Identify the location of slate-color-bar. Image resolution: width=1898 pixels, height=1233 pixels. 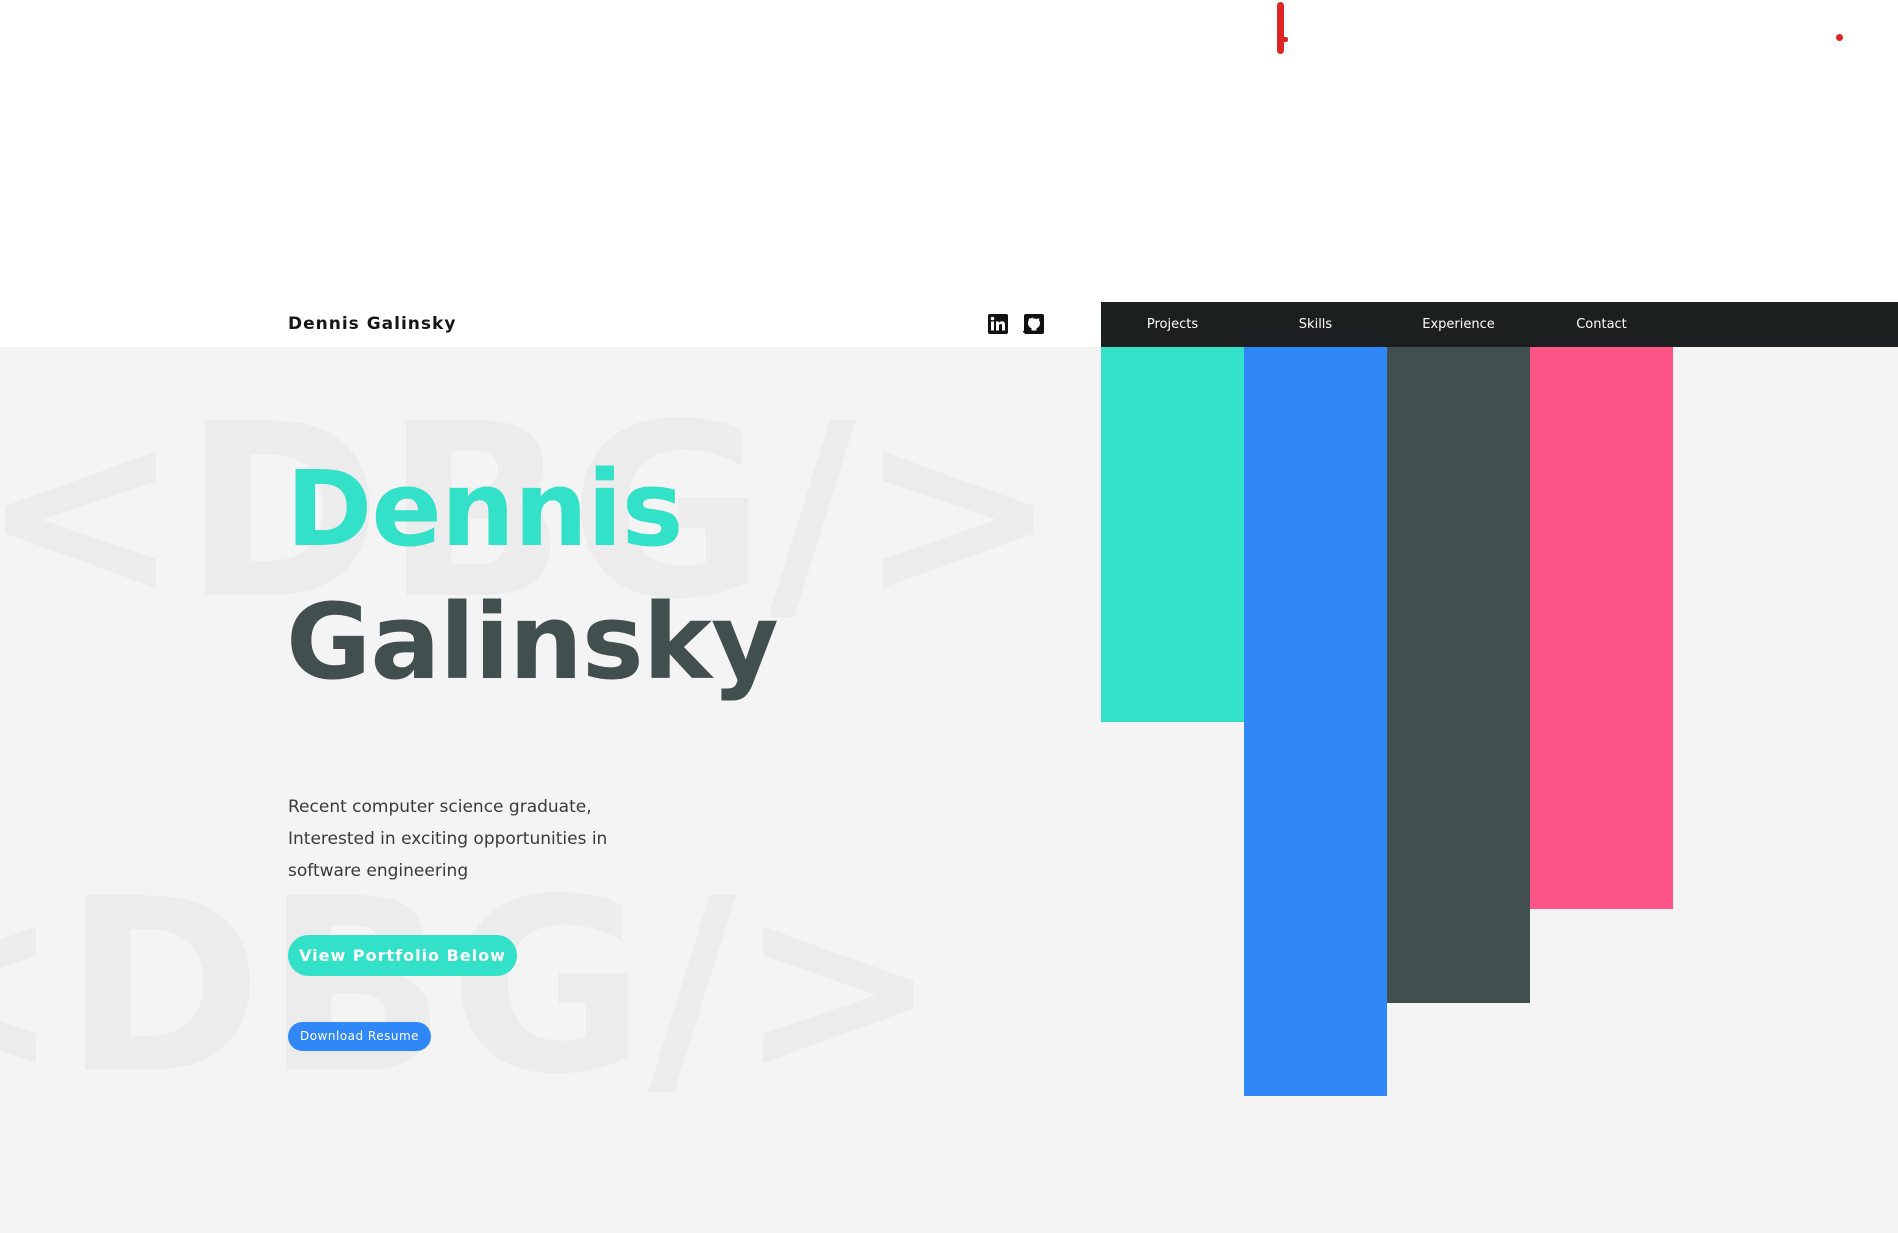
(1458, 675).